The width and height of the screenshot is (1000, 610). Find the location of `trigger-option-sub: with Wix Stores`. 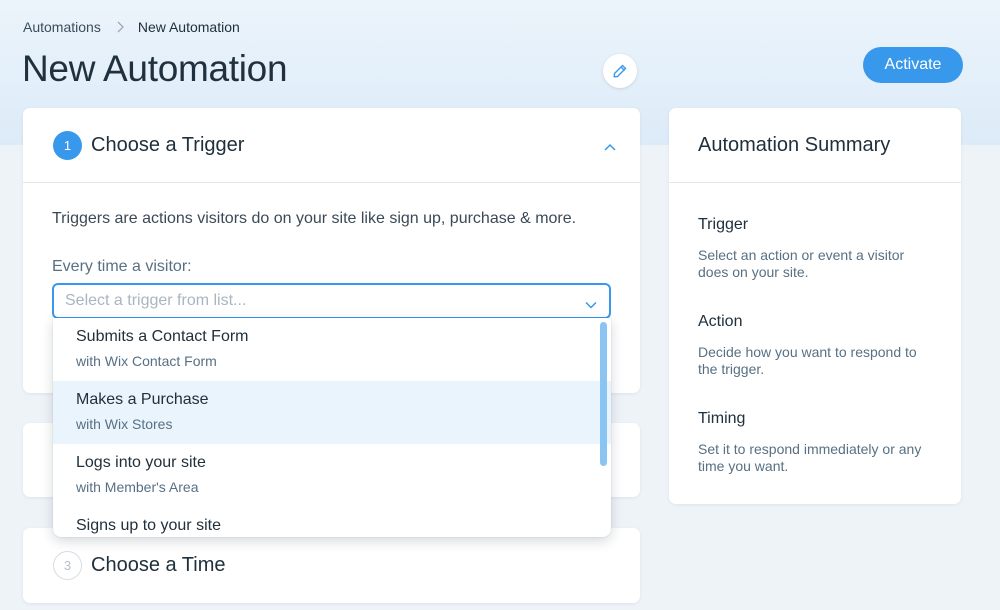

trigger-option-sub: with Wix Stores is located at coordinates (124, 424).